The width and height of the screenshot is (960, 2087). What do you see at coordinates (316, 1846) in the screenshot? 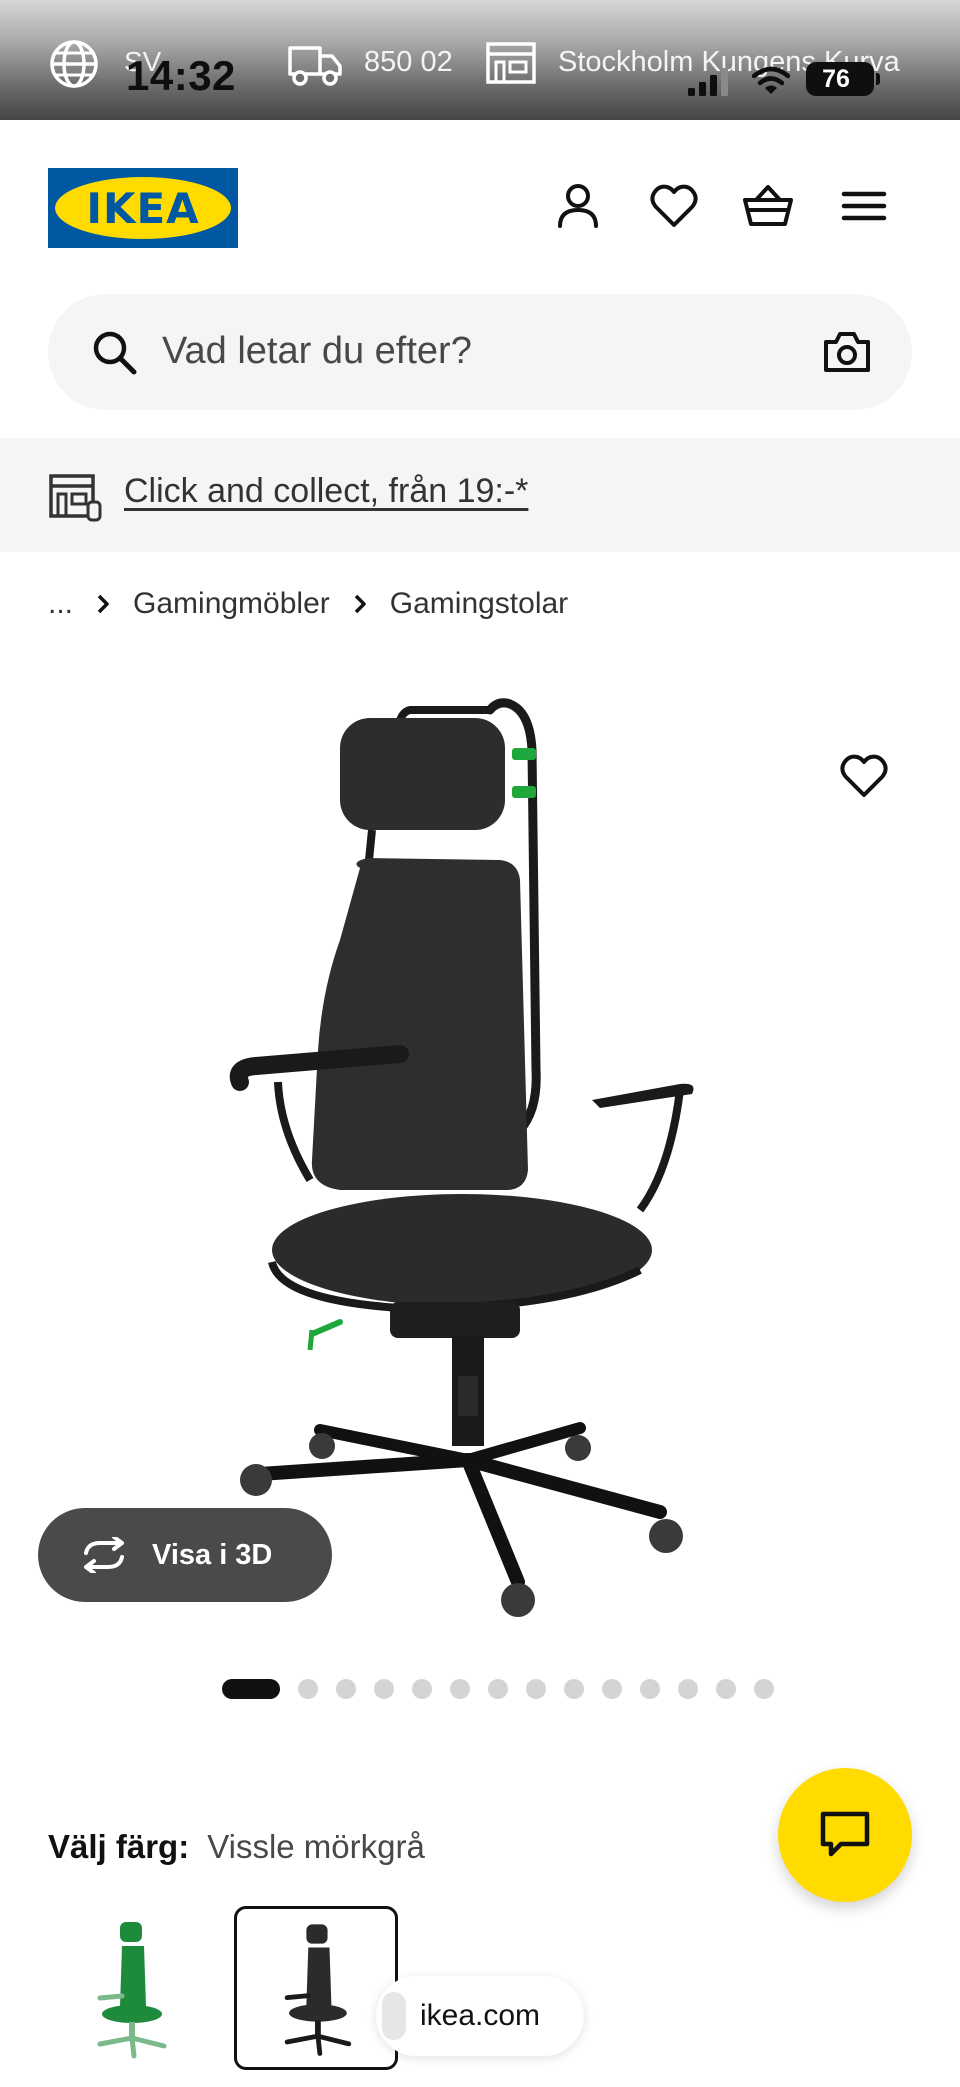
I see `selected-color: Vissle mörkgrå` at bounding box center [316, 1846].